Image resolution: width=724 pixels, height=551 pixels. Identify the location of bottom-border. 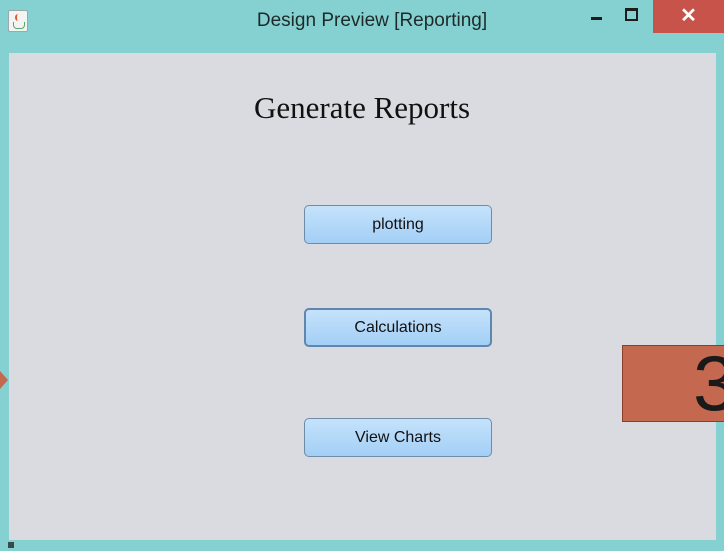
(362, 545).